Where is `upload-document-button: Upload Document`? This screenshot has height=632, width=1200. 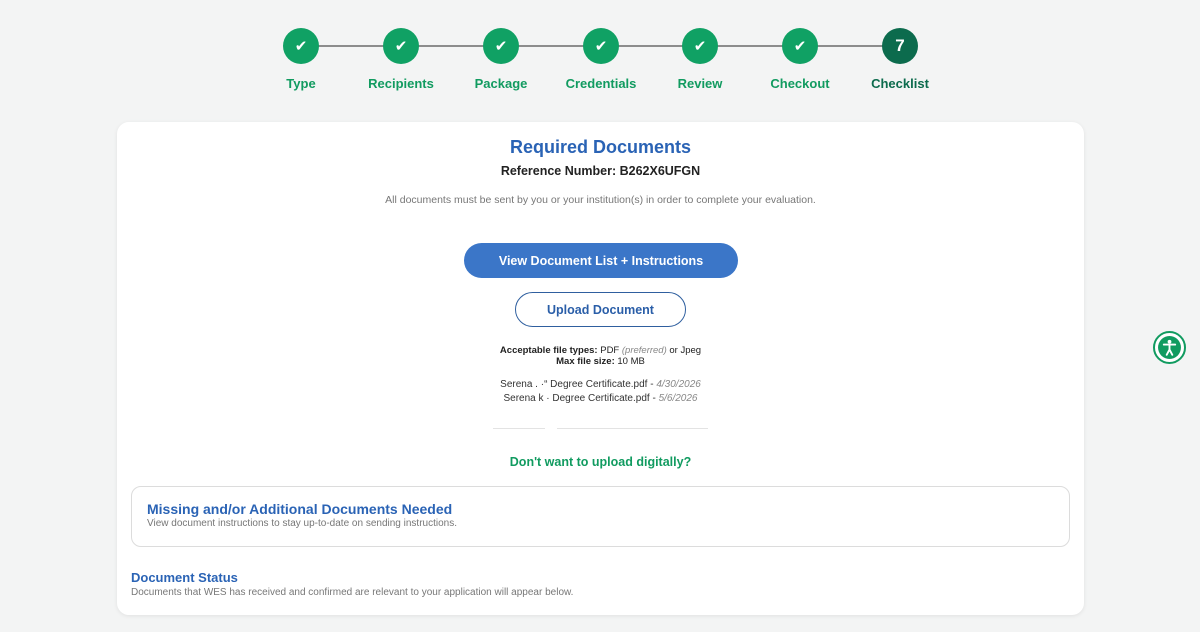
upload-document-button: Upload Document is located at coordinates (600, 309).